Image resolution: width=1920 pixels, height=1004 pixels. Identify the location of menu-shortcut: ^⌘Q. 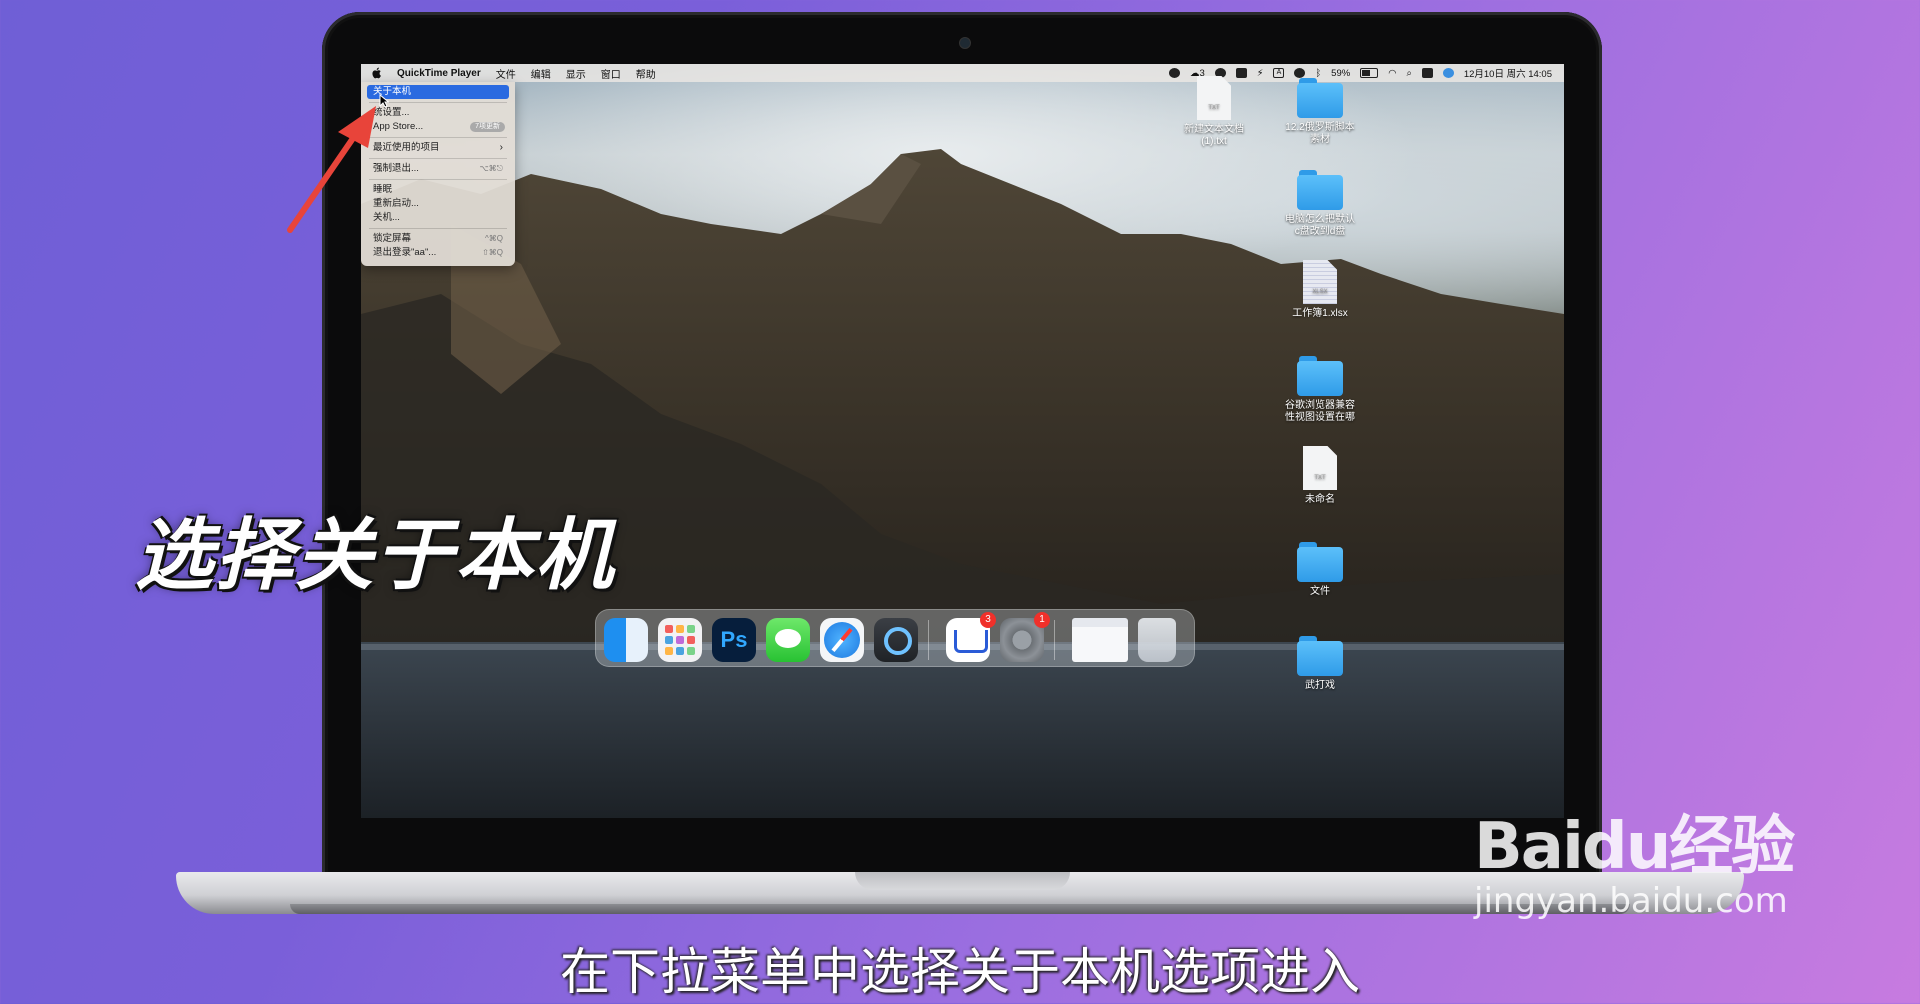
(494, 238).